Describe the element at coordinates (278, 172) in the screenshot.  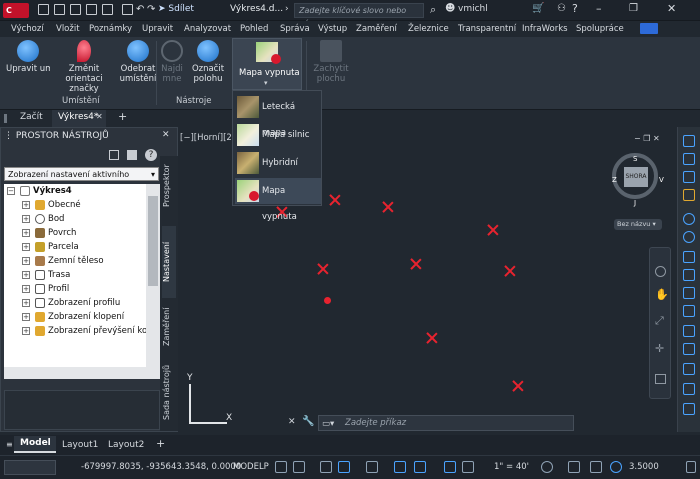
I see `menu-item-hybrid: Hybridní mapa` at that location.